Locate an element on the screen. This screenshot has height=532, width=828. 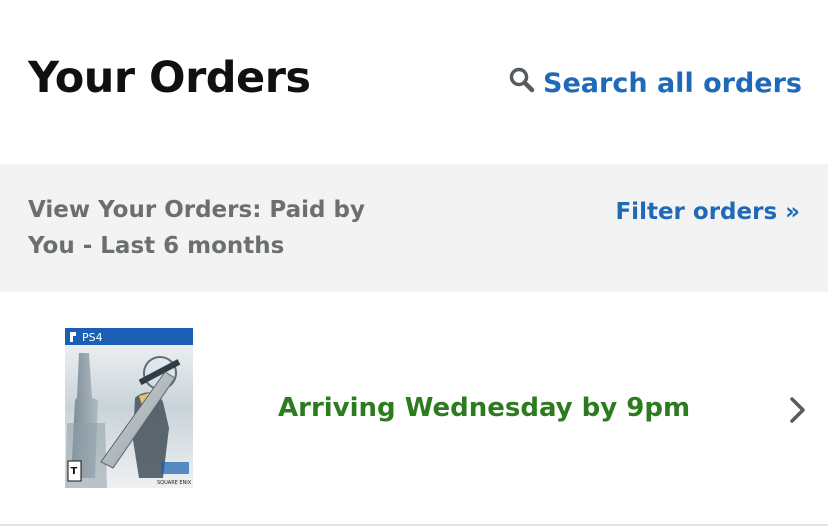
product-thumbnail: PS4 T SQUARE ENIX is located at coordinates (129, 408).